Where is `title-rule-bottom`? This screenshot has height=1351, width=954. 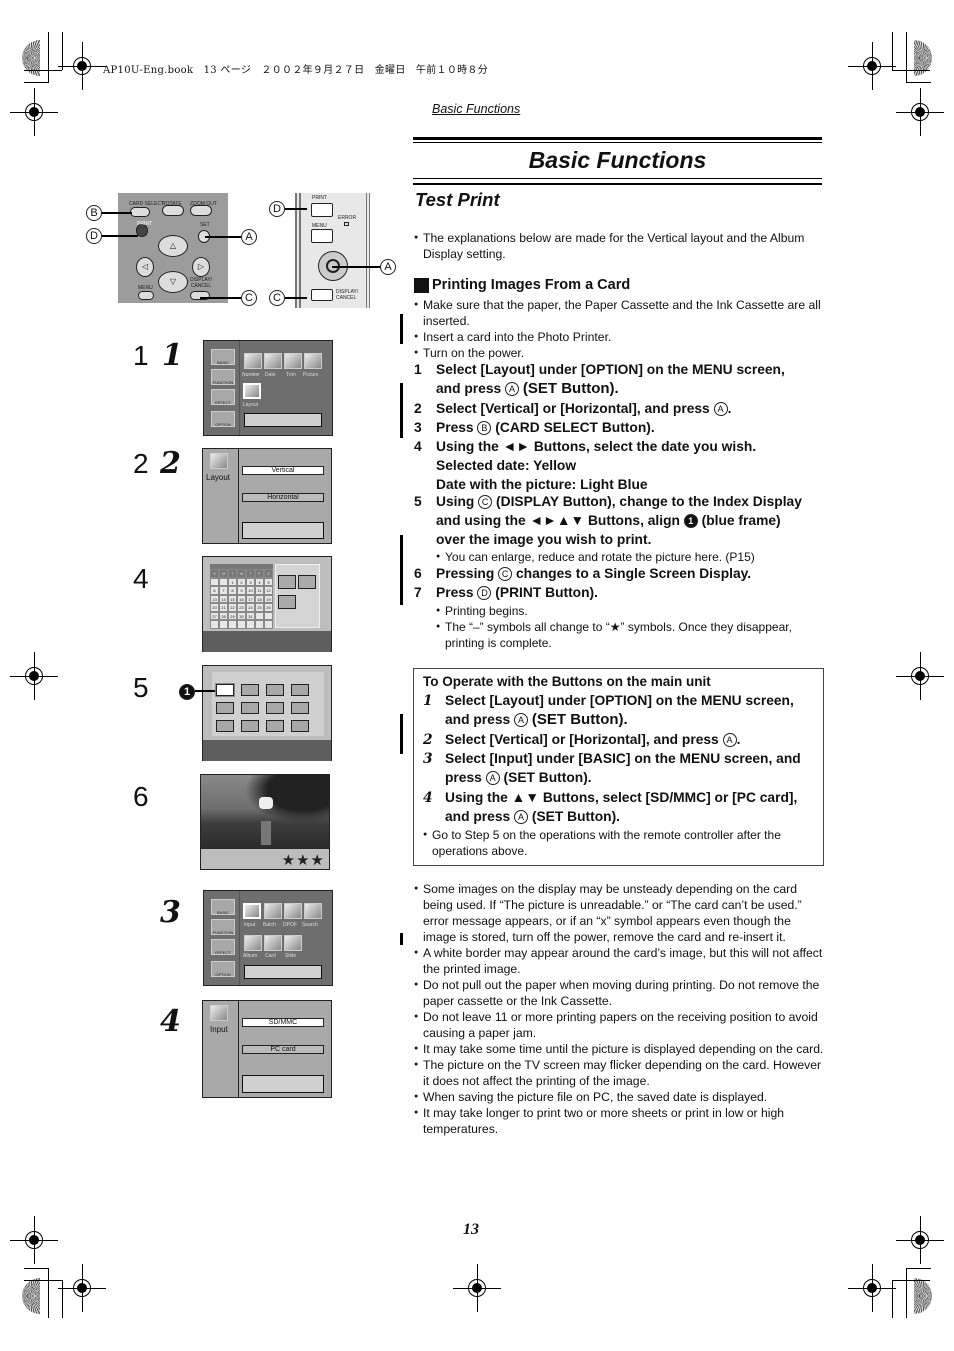 title-rule-bottom is located at coordinates (617, 184).